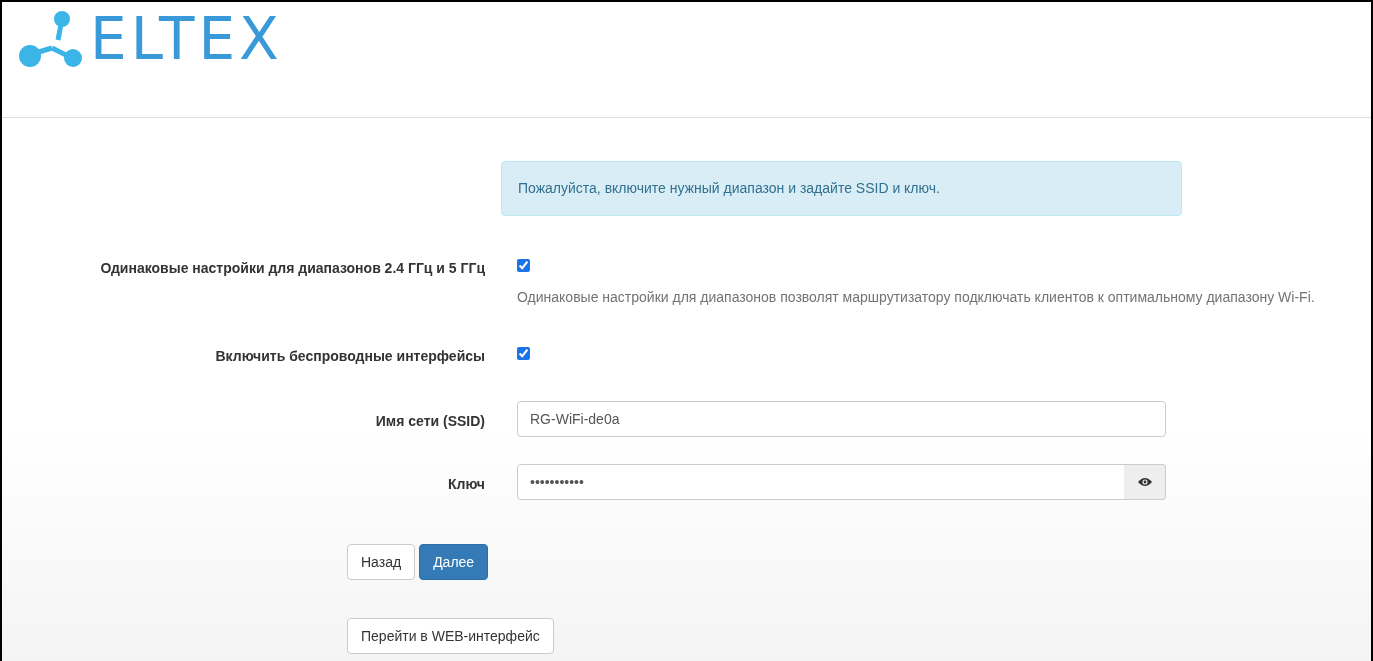  What do you see at coordinates (350, 356) in the screenshot?
I see `field-label: Включить беспроводные интерфейсы` at bounding box center [350, 356].